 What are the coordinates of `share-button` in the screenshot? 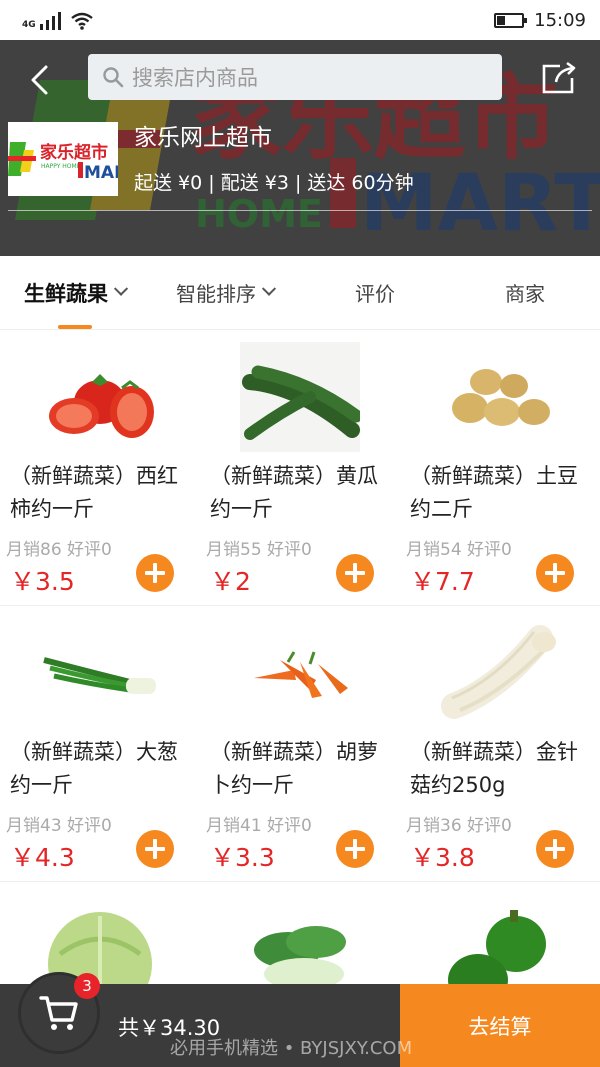 It's located at (559, 78).